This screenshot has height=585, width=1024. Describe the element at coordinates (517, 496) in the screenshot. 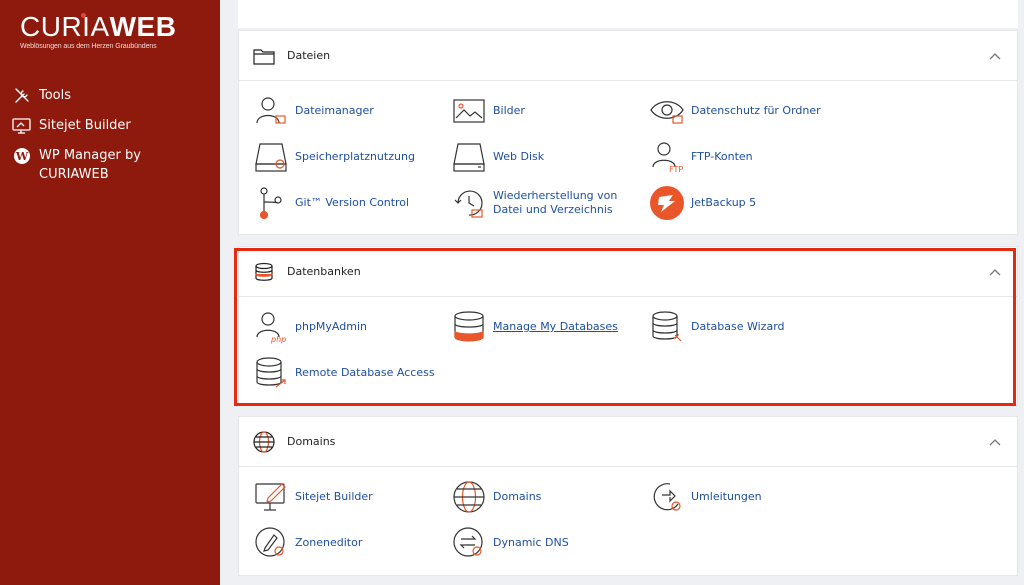

I see `item-label: Domains` at that location.